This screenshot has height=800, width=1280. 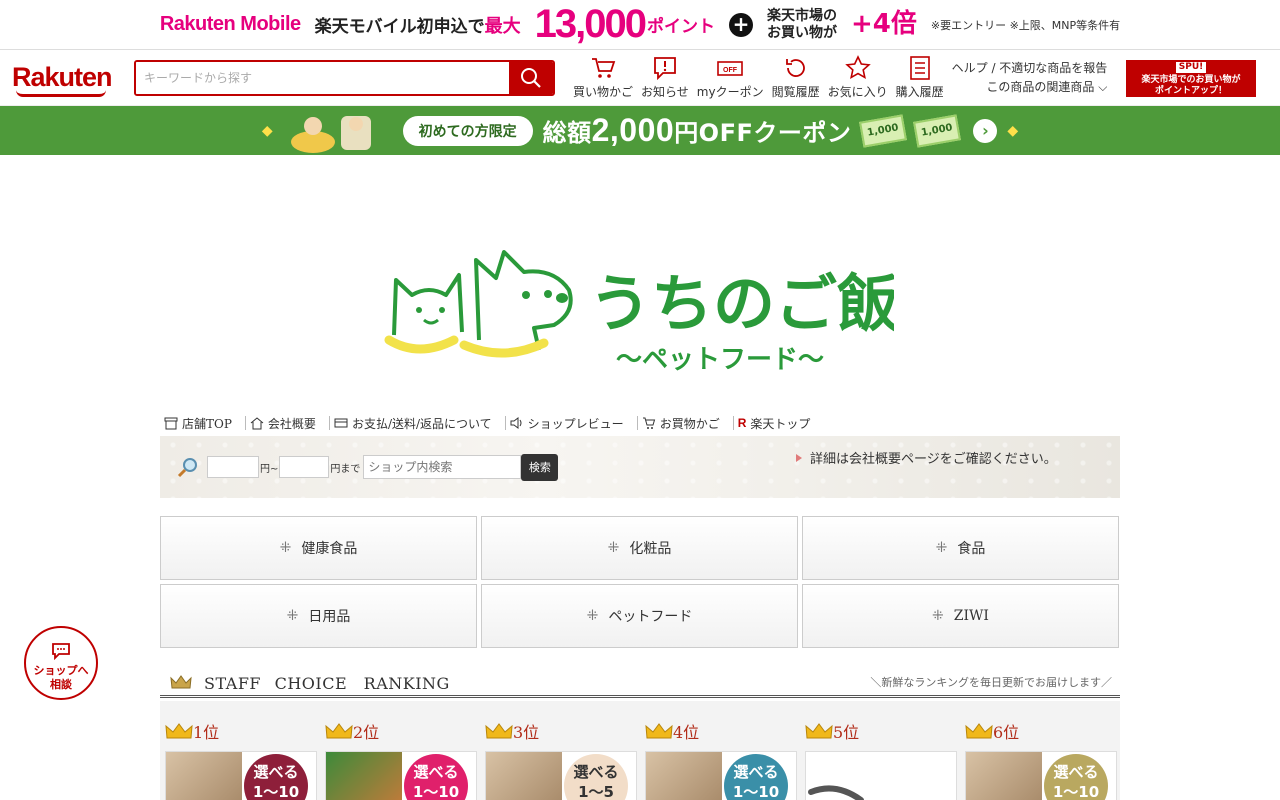 What do you see at coordinates (689, 423) in the screenshot?
I see `shop-nav-cart-label: お買物かご` at bounding box center [689, 423].